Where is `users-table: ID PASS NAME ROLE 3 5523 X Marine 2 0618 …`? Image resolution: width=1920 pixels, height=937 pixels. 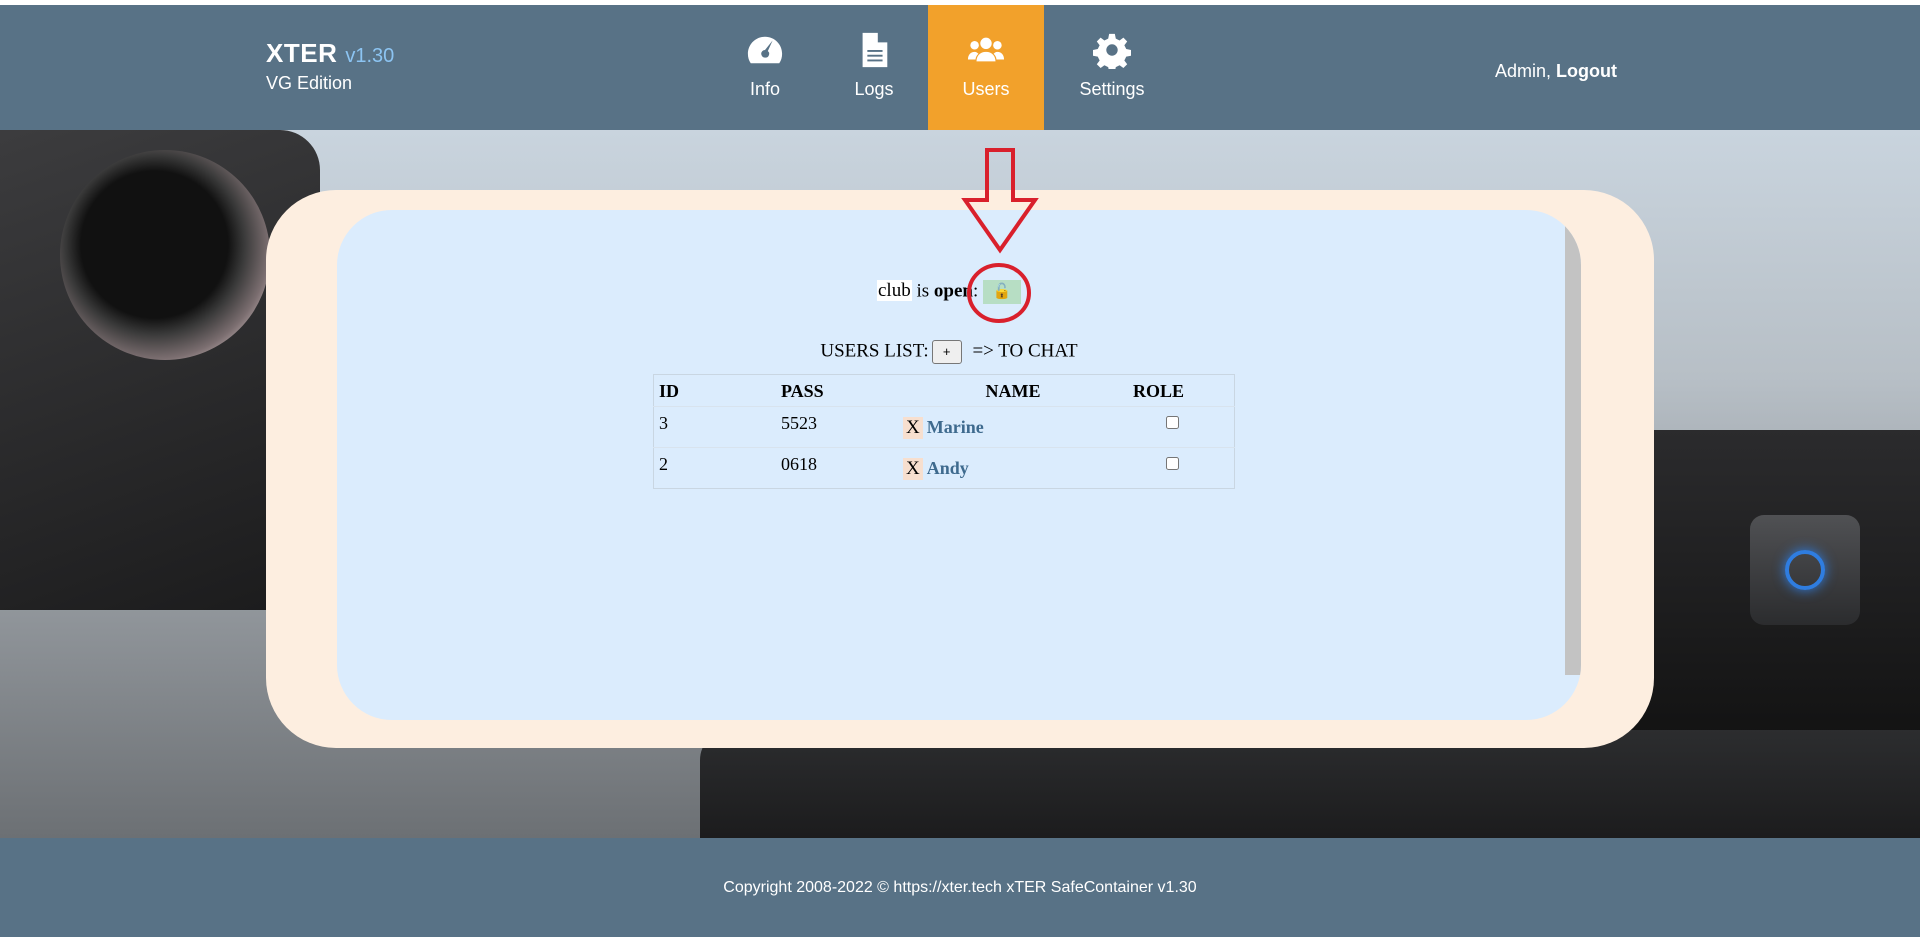
users-table: ID PASS NAME ROLE 3 5523 X Marine 2 0618 … is located at coordinates (944, 431).